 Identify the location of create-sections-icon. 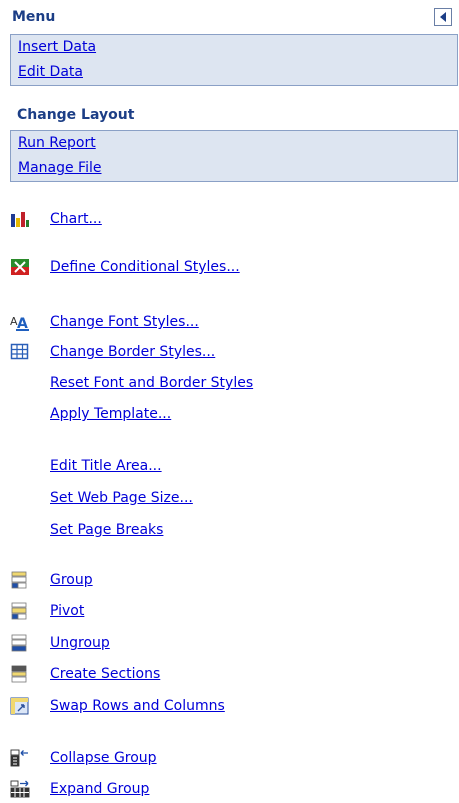
(21, 674).